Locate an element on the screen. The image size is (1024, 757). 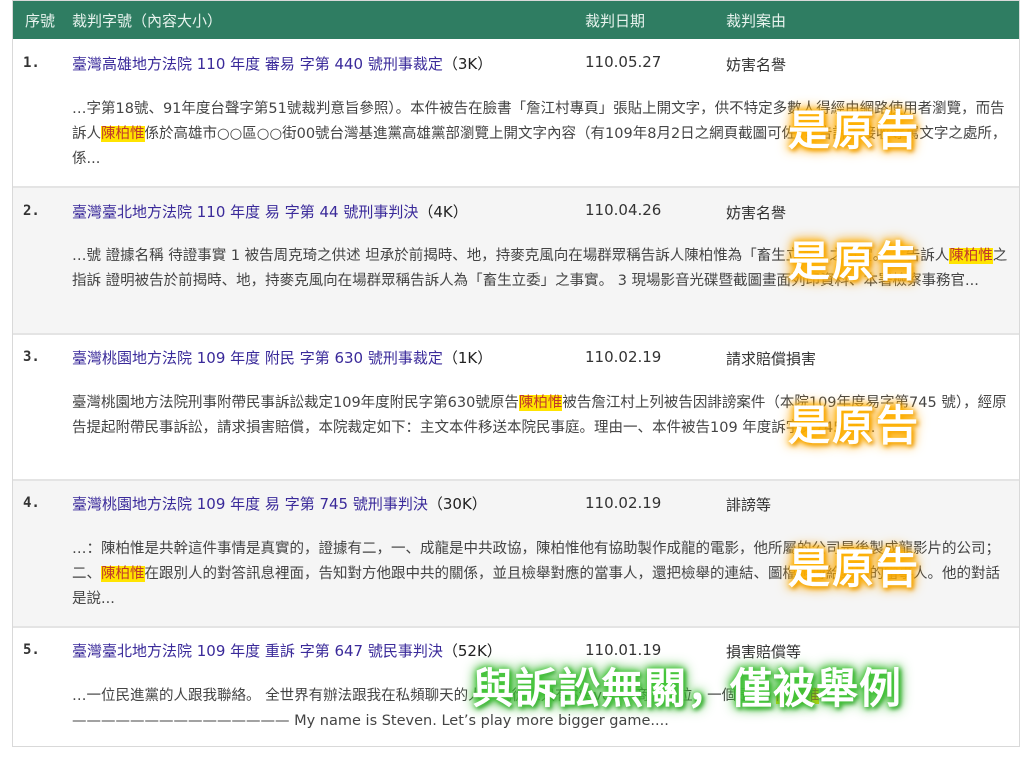
header-date: 裁判日期 is located at coordinates (615, 21).